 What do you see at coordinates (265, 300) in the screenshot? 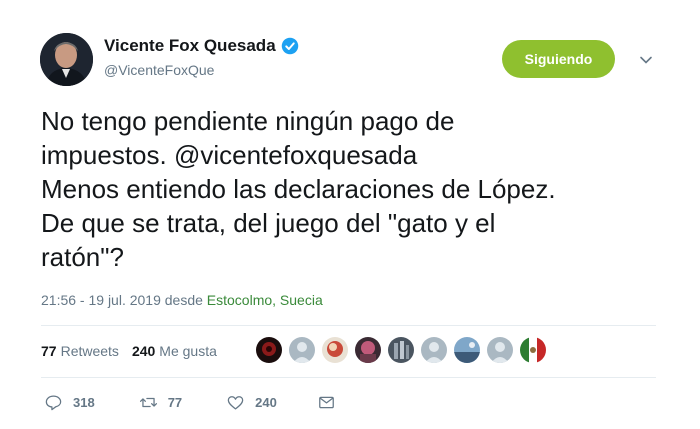
I see `tweet-location: Estocolmo, Suecia` at bounding box center [265, 300].